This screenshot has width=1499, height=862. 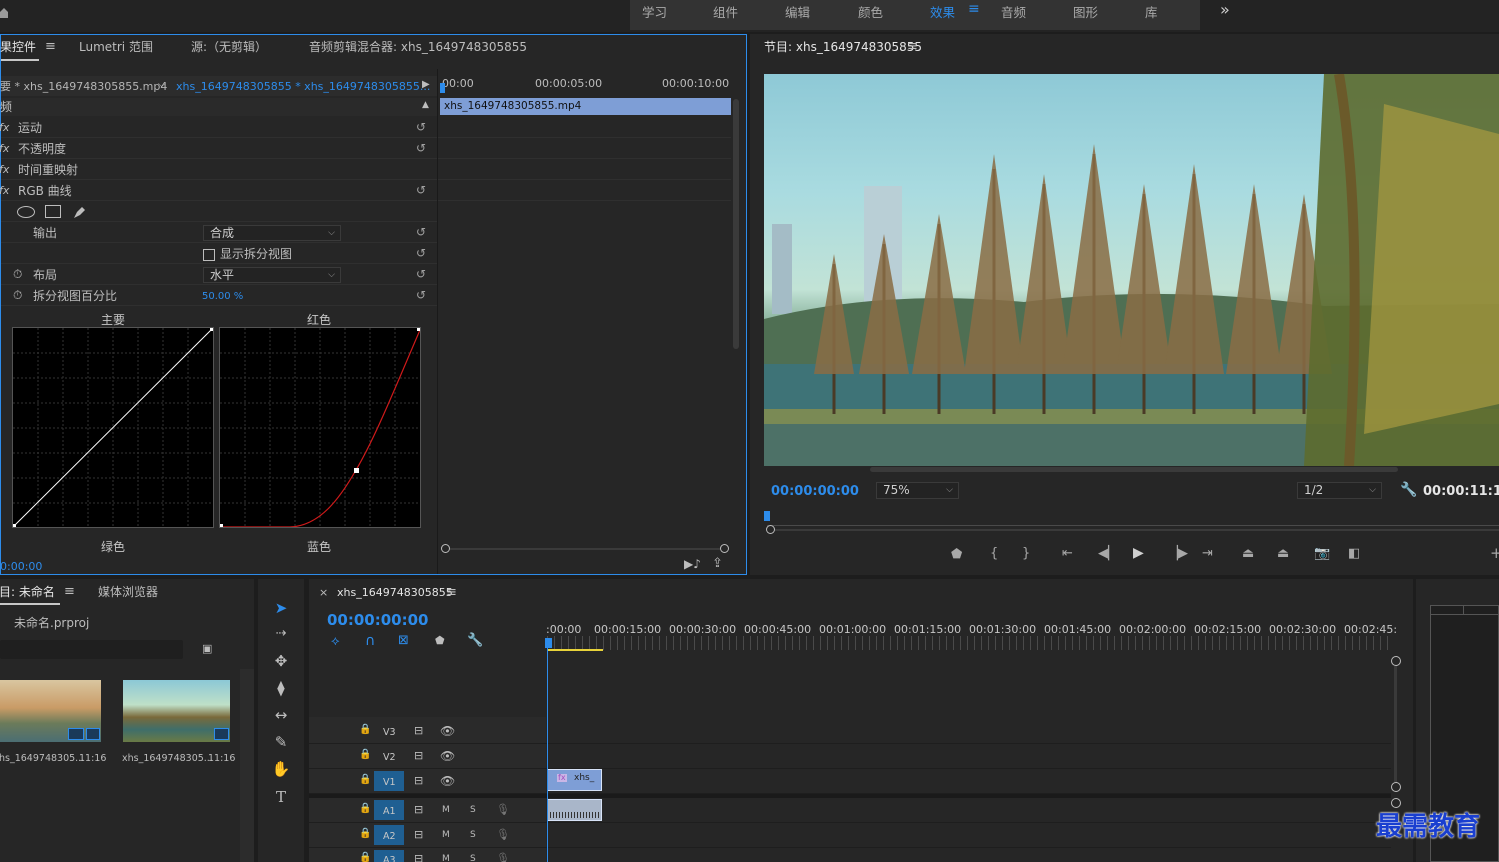 I want to click on track-label-a1: A1, so click(x=389, y=811).